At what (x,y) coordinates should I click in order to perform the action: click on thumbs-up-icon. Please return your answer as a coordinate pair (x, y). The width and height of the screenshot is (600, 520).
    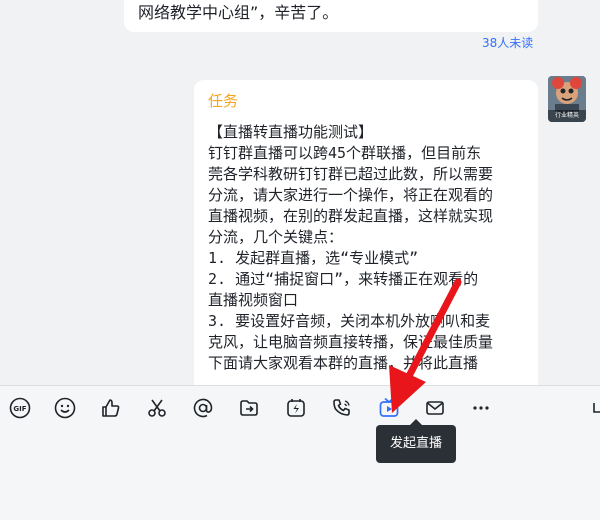
    Looking at the image, I should click on (111, 408).